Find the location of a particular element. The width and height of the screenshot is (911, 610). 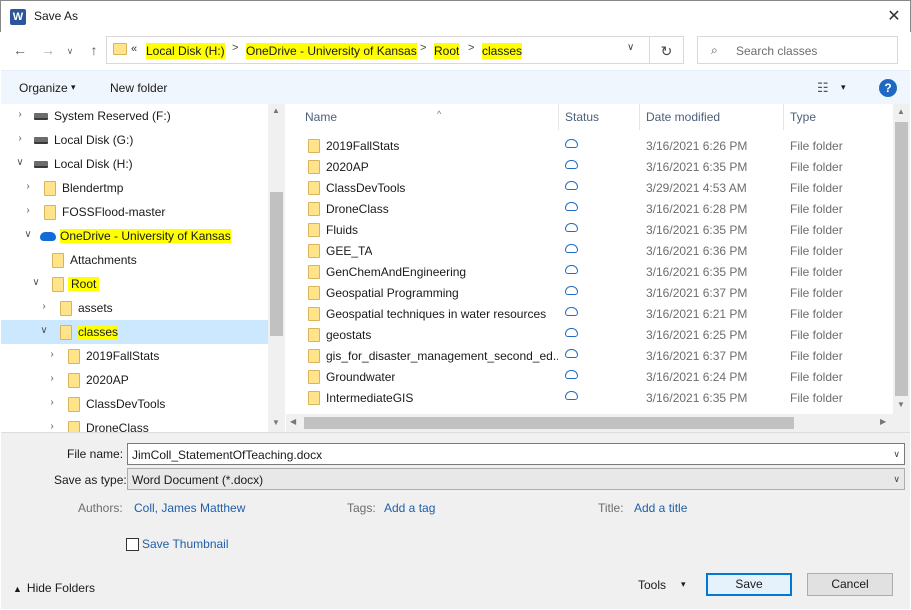

column-header-status: Status is located at coordinates (599, 117).